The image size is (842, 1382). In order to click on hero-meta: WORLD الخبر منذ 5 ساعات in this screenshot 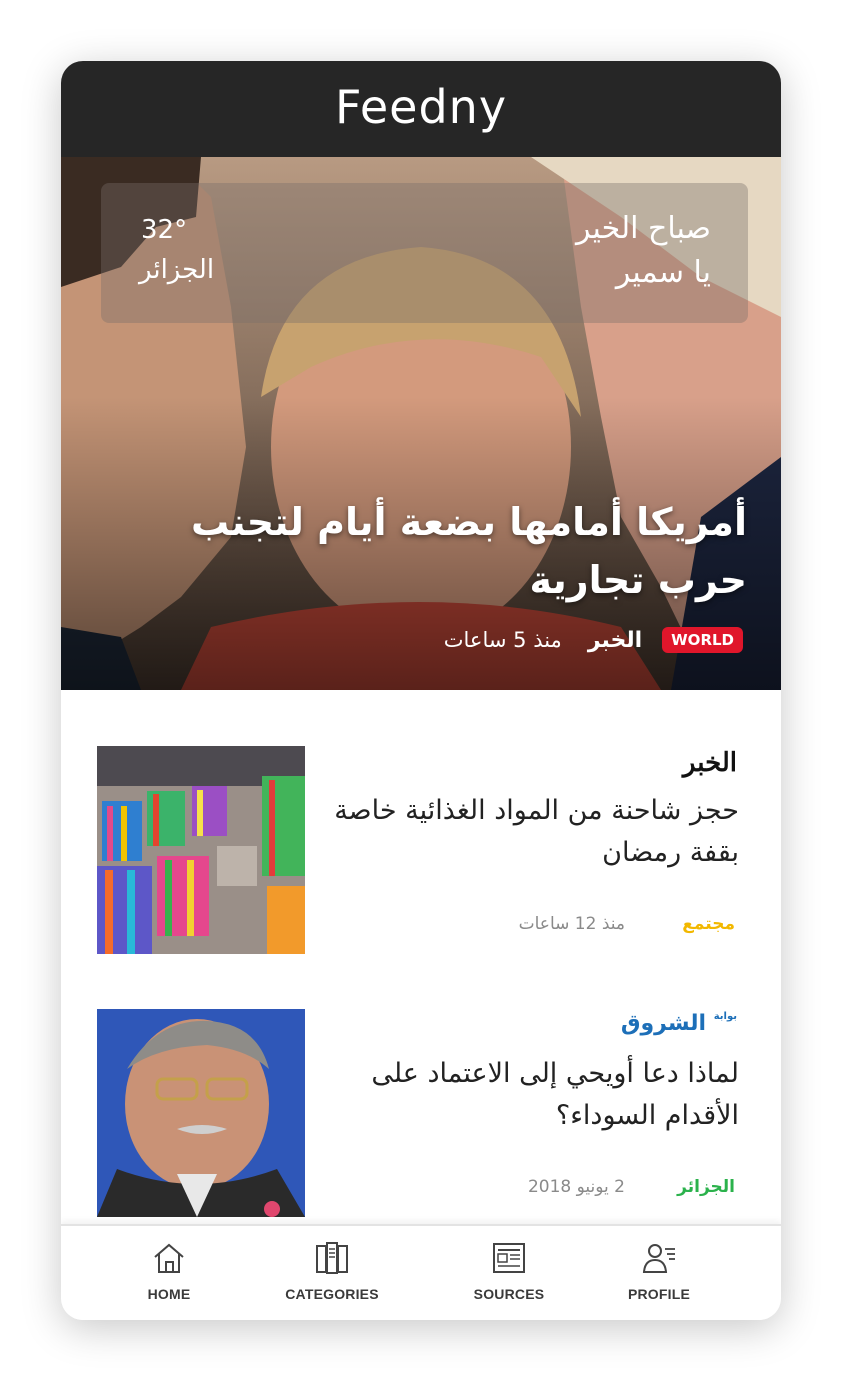, I will do `click(593, 640)`.